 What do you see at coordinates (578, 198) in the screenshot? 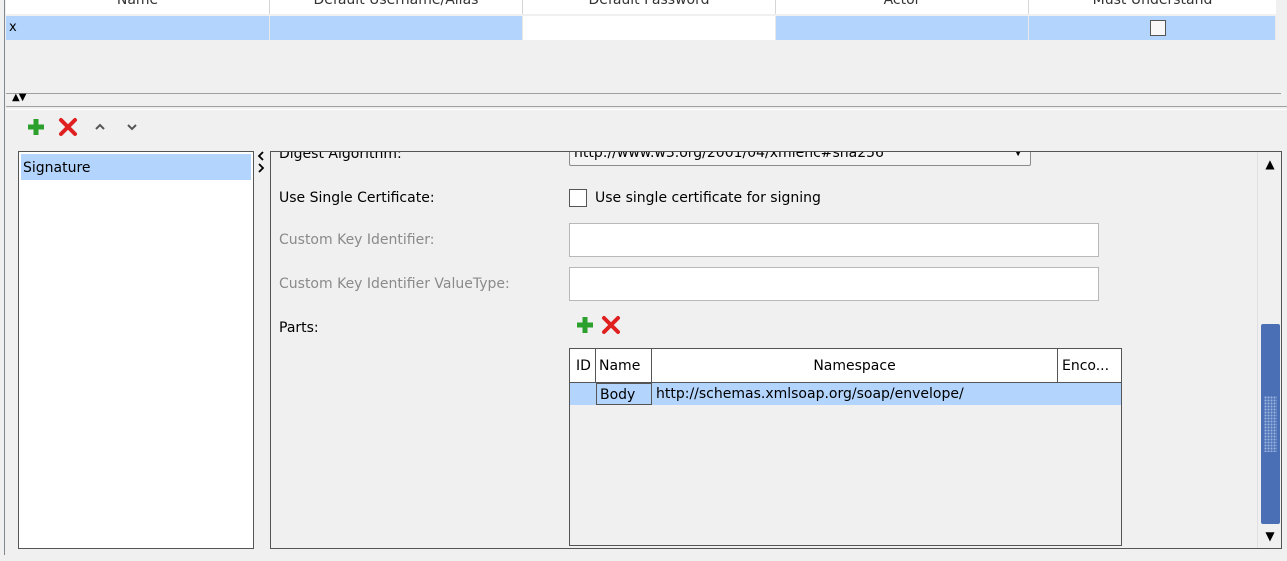
I see `use-single-certificate-checkbox` at bounding box center [578, 198].